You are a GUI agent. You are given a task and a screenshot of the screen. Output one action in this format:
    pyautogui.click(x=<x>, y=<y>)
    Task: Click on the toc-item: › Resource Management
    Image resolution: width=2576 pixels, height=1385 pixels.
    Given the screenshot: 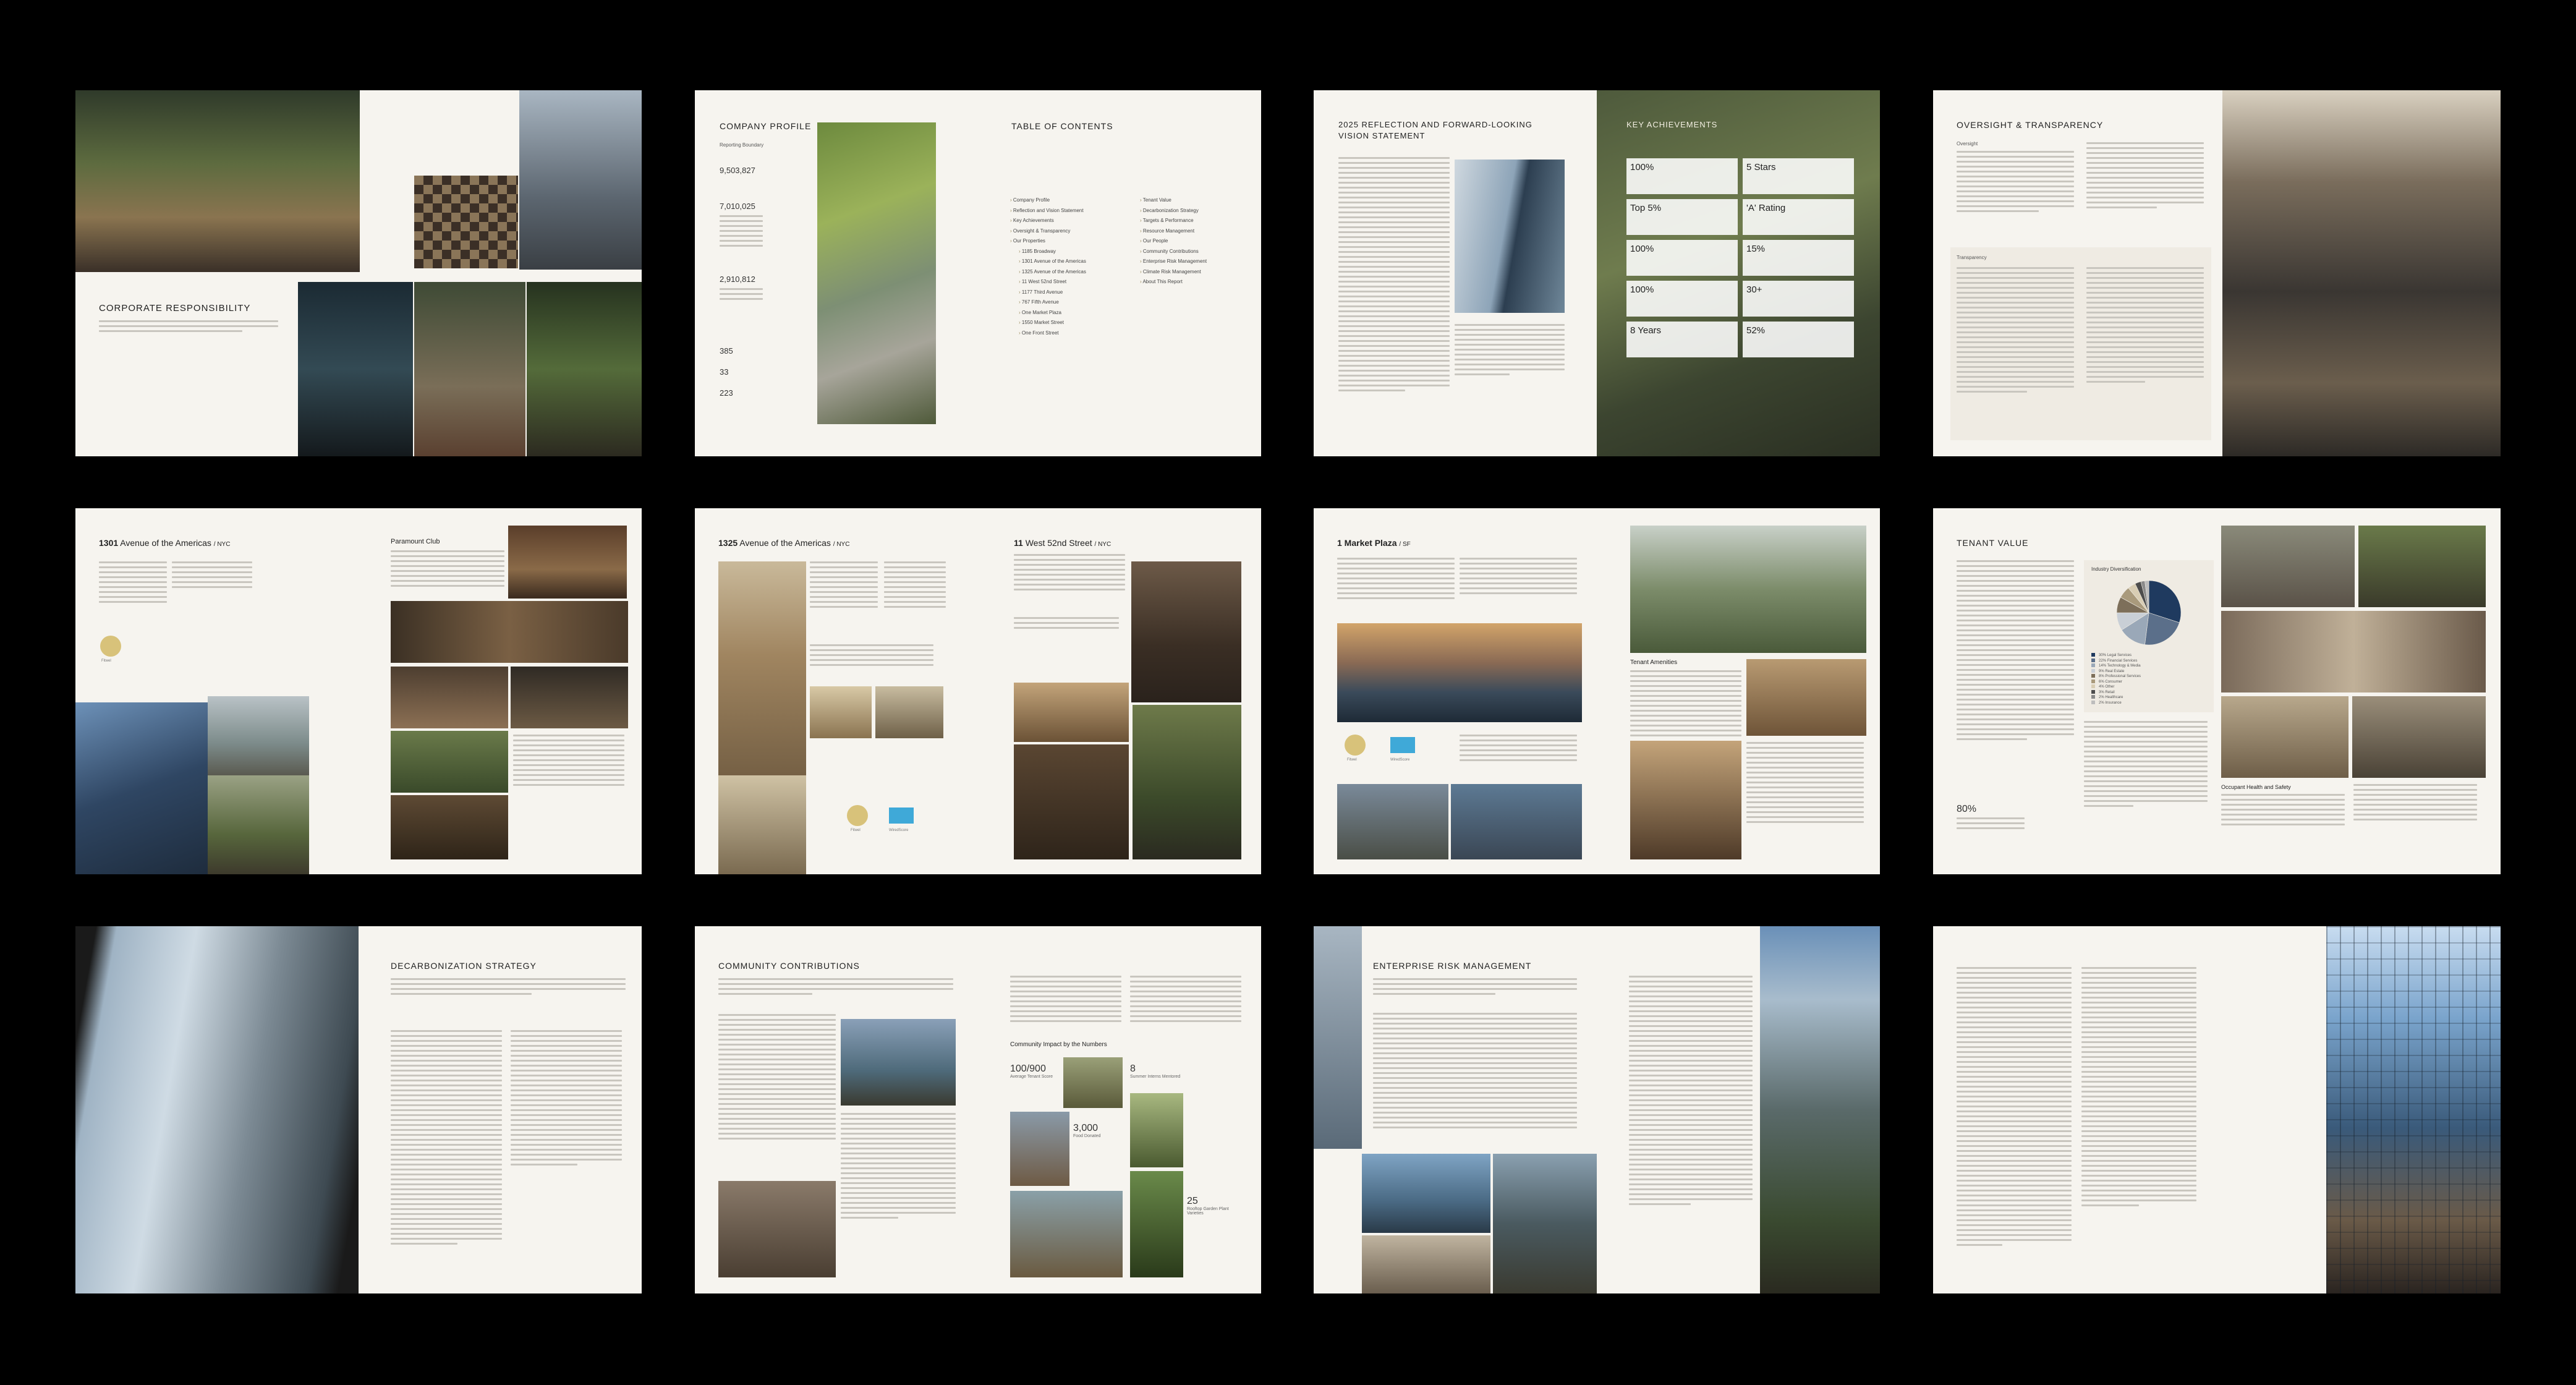 What is the action you would take?
    pyautogui.click(x=1195, y=231)
    